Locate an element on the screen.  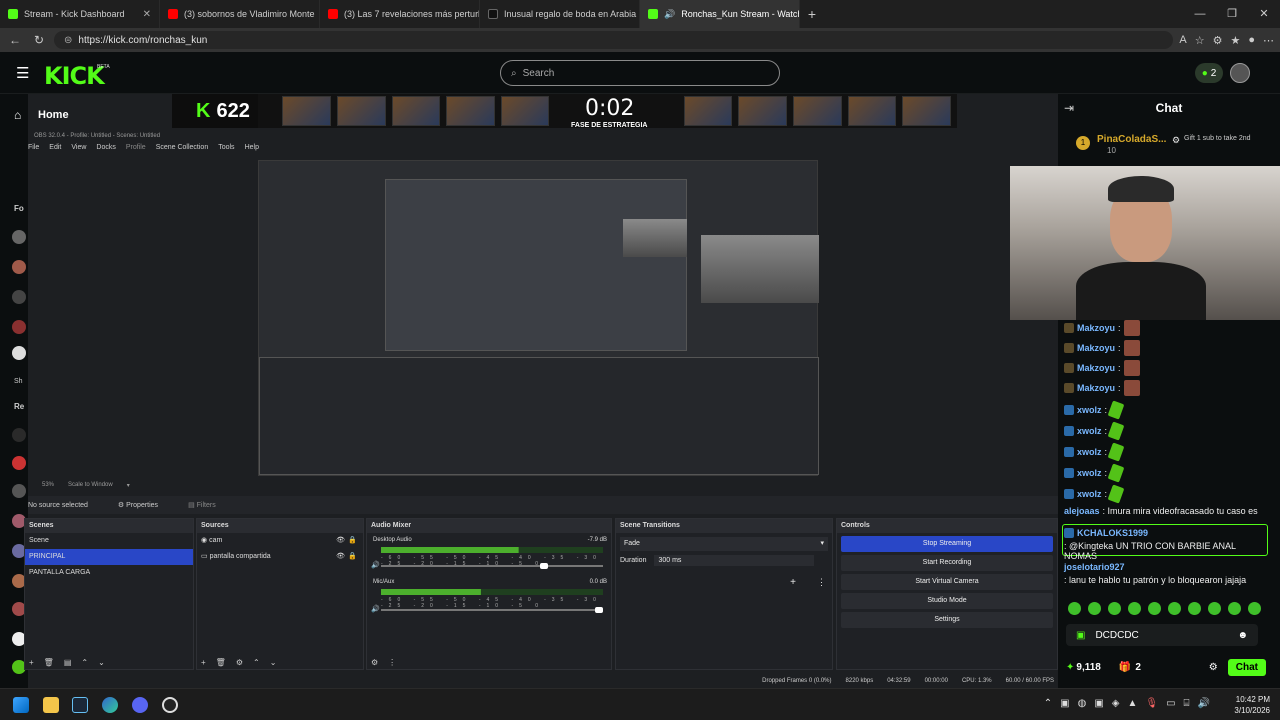
edge-browser-icon is located at coordinates (110, 705).